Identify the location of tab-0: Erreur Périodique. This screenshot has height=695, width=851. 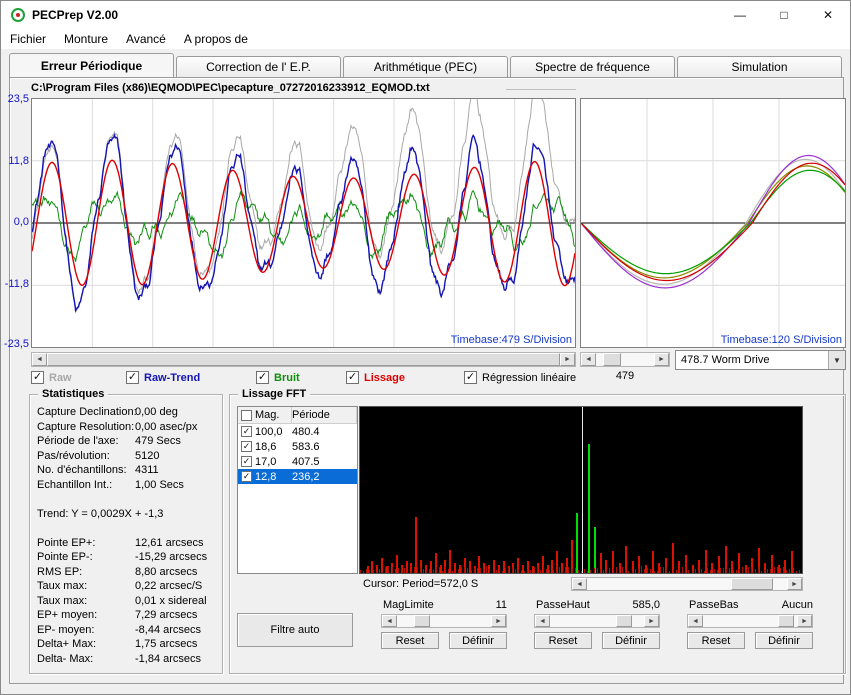
(91, 65).